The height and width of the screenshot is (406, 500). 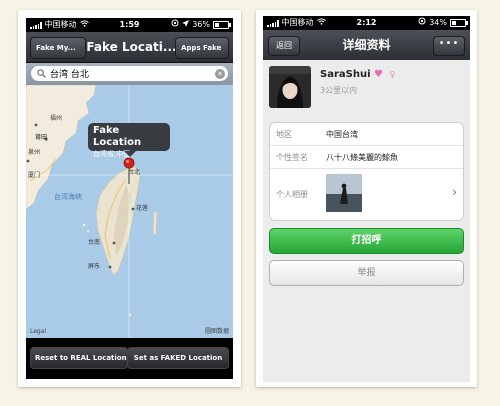 I want to click on map-label-quanzhou: 泉州, so click(x=34, y=152).